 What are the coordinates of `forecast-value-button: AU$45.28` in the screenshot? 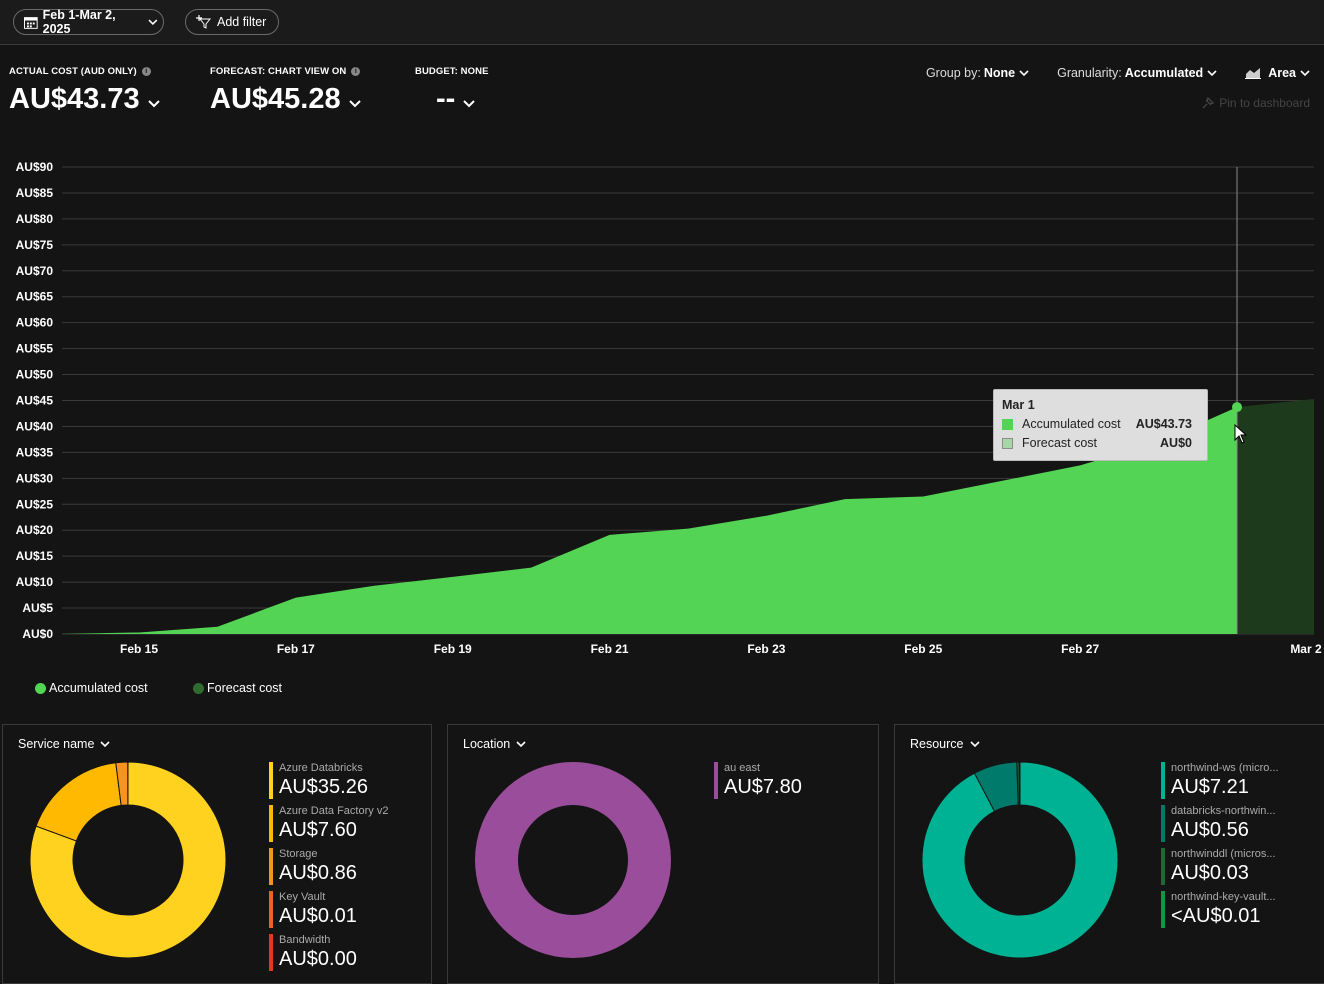 It's located at (285, 99).